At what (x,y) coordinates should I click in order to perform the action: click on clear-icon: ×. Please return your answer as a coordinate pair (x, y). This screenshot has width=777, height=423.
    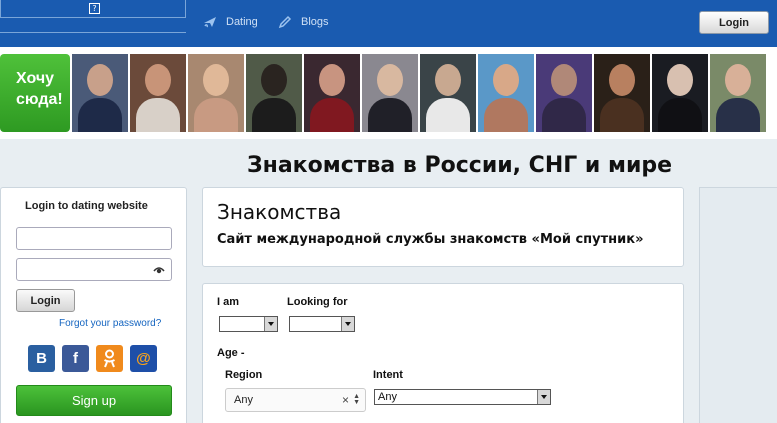
    Looking at the image, I should click on (345, 400).